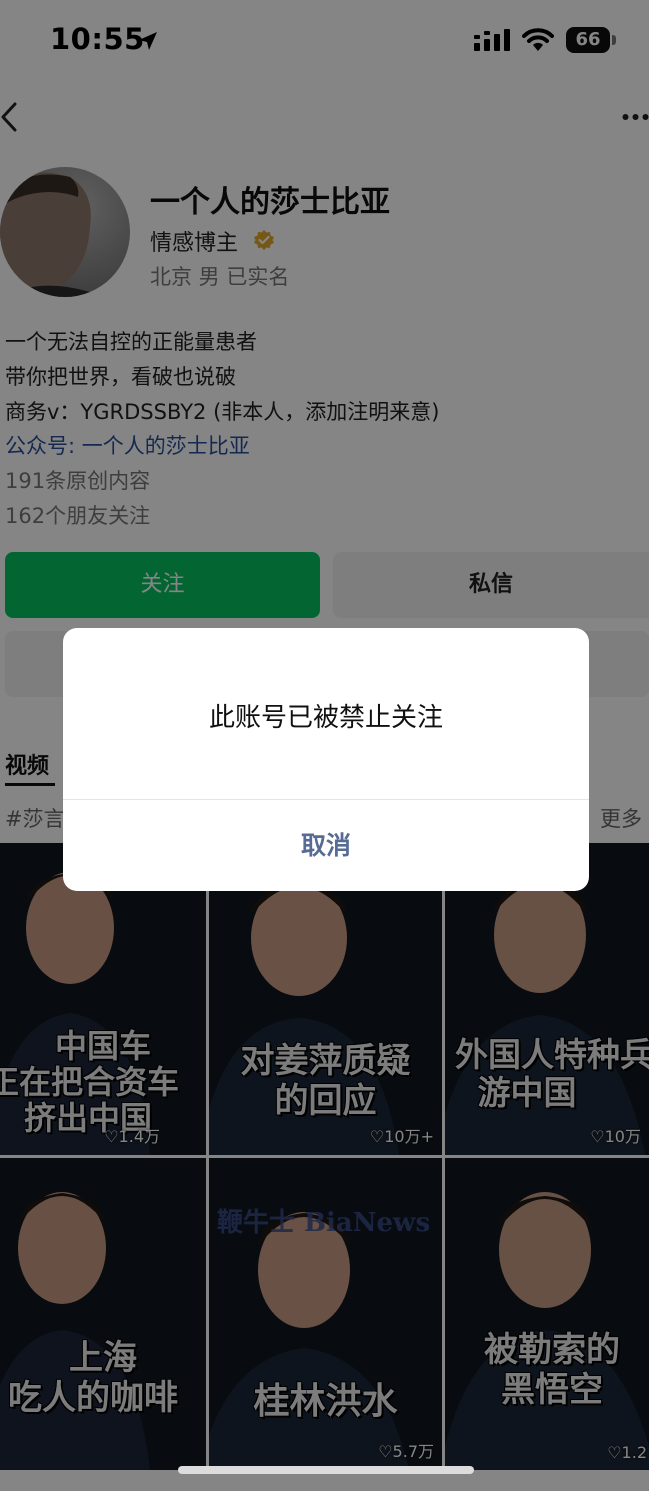 This screenshot has width=649, height=1491. I want to click on alert-dialog: 此账号已被禁止关注 取消, so click(326, 759).